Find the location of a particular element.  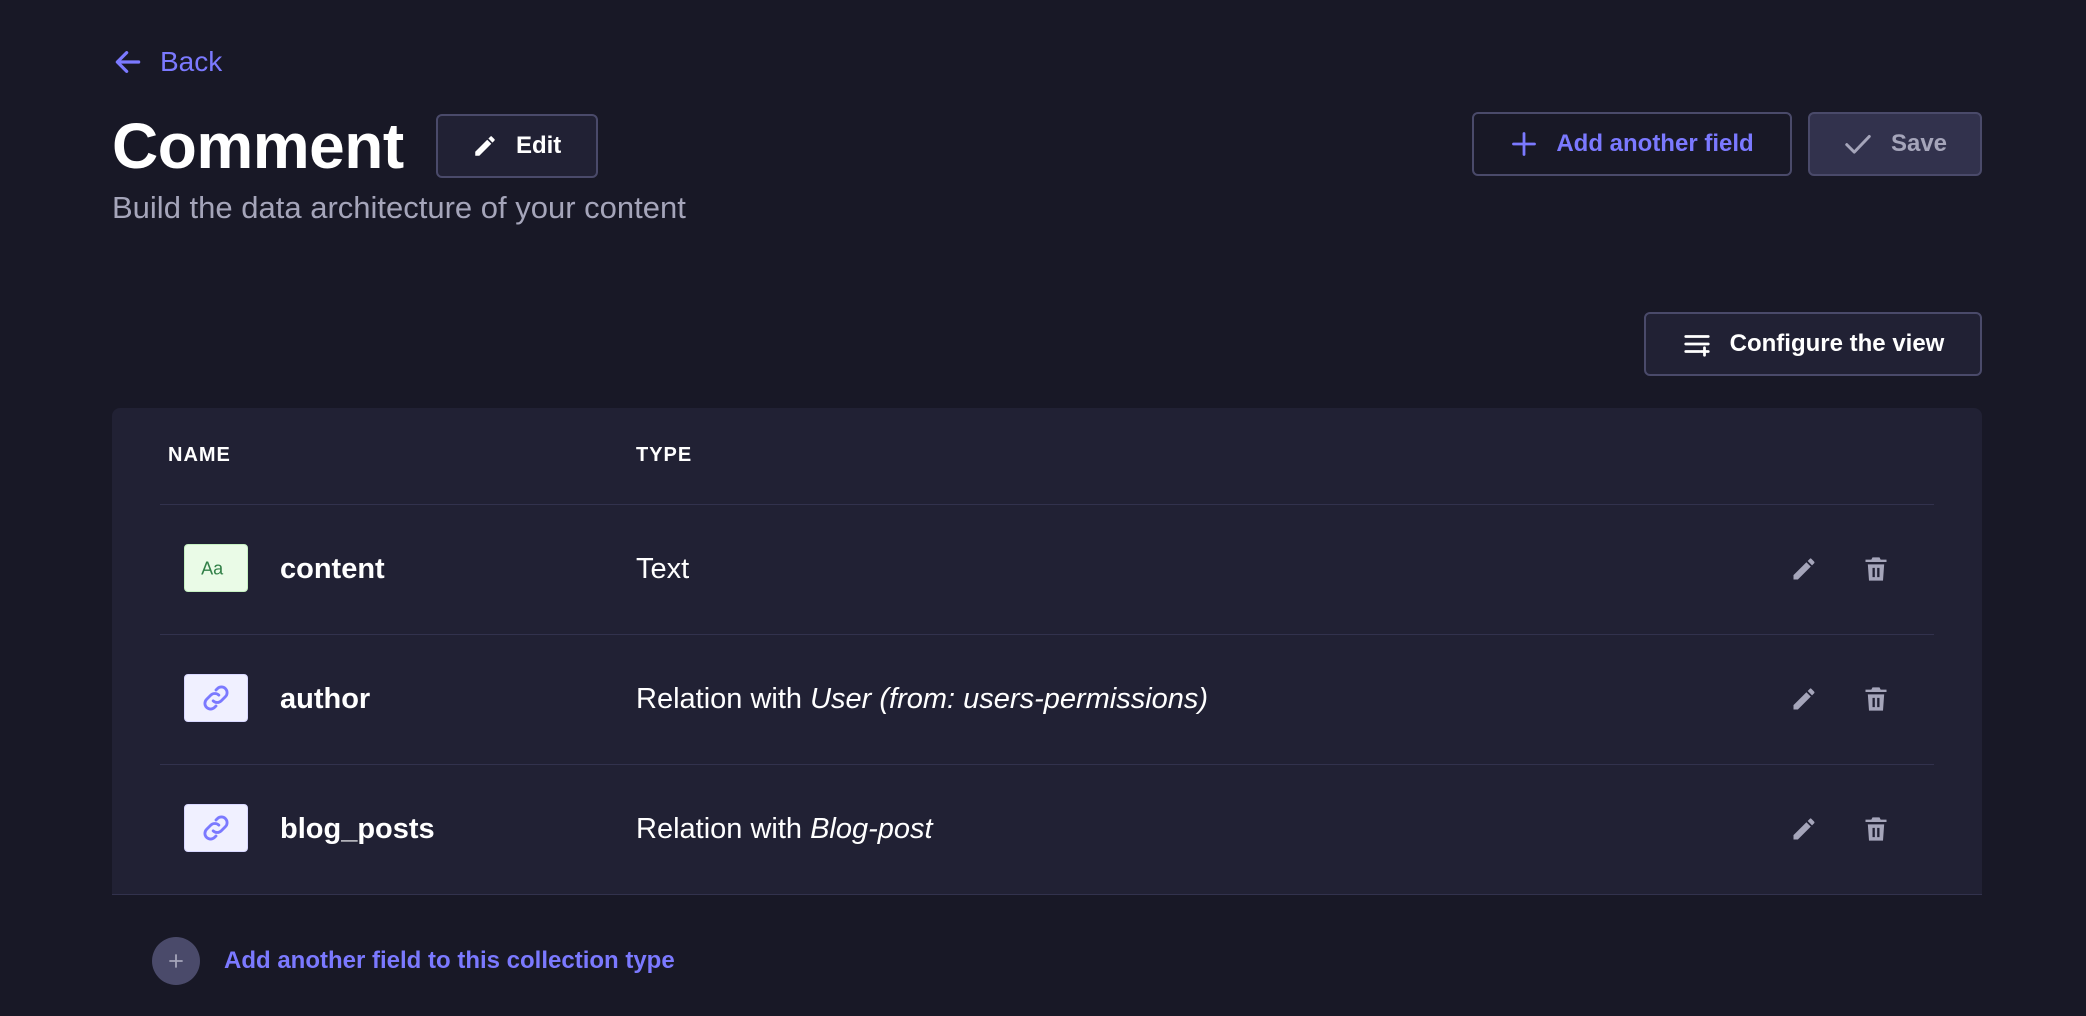

save-button: Save is located at coordinates (1895, 144).